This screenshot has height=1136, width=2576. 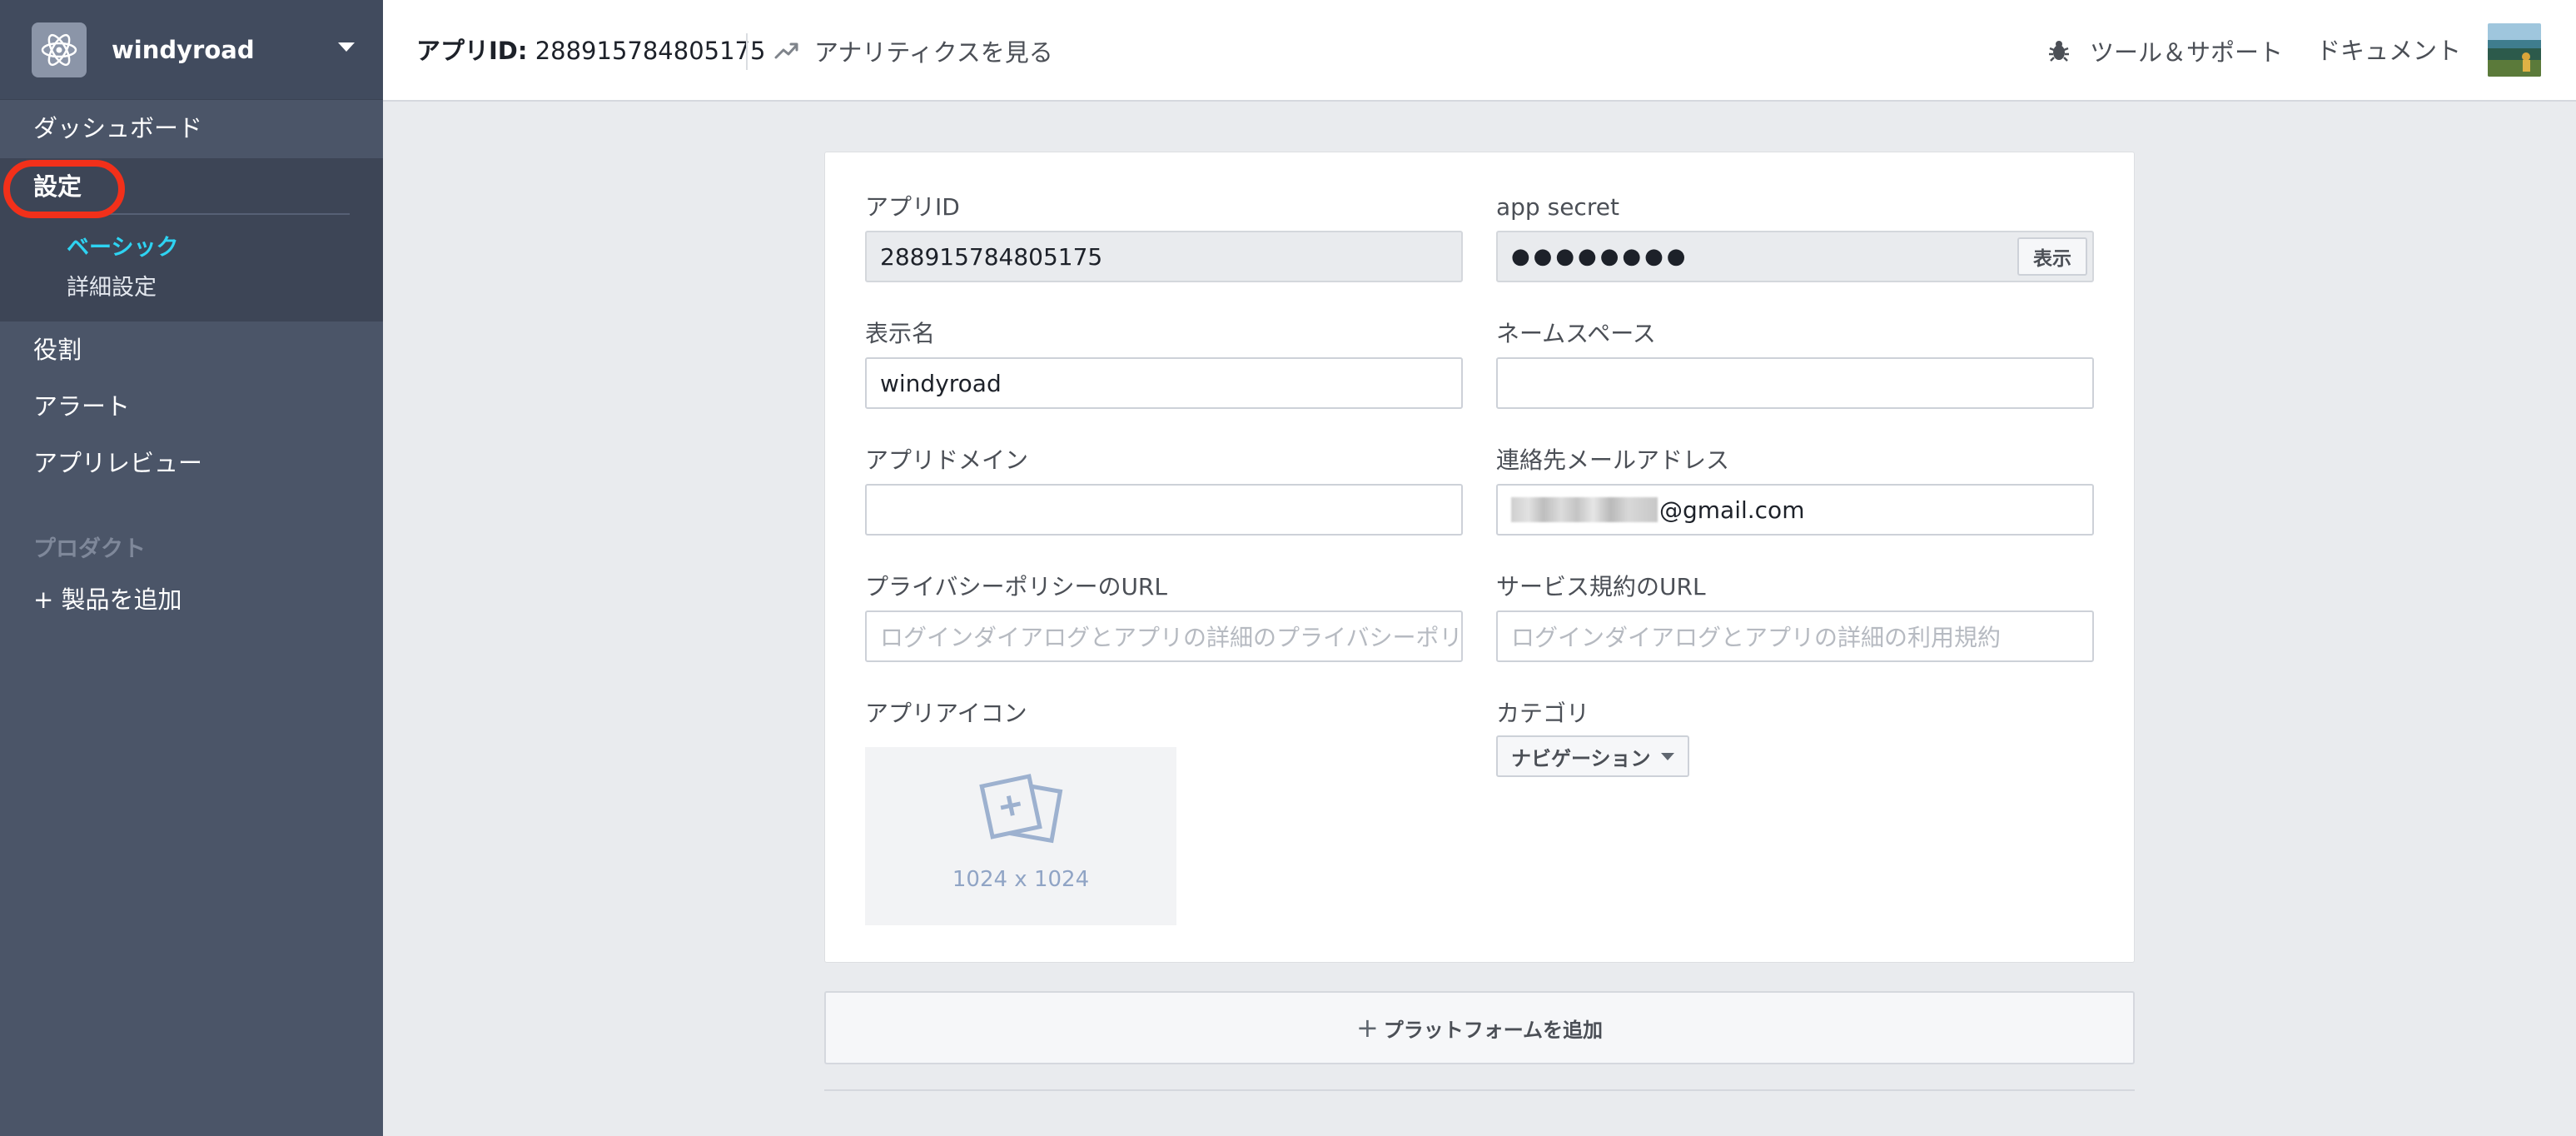 What do you see at coordinates (1016, 587) in the screenshot?
I see `privacy-url-label: プライバシーポリシーのURL` at bounding box center [1016, 587].